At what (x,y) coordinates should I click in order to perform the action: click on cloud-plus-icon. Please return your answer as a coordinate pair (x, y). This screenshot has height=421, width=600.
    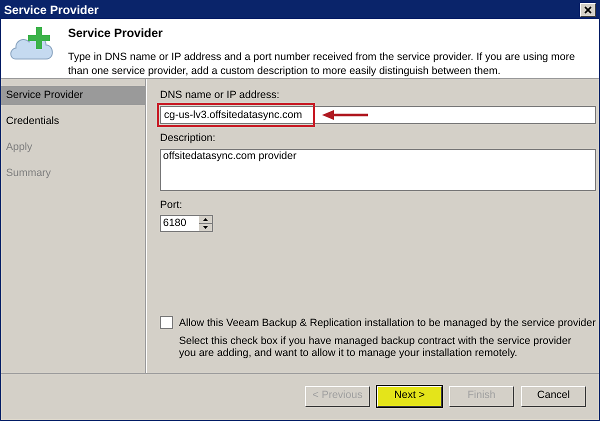
    Looking at the image, I should click on (32, 43).